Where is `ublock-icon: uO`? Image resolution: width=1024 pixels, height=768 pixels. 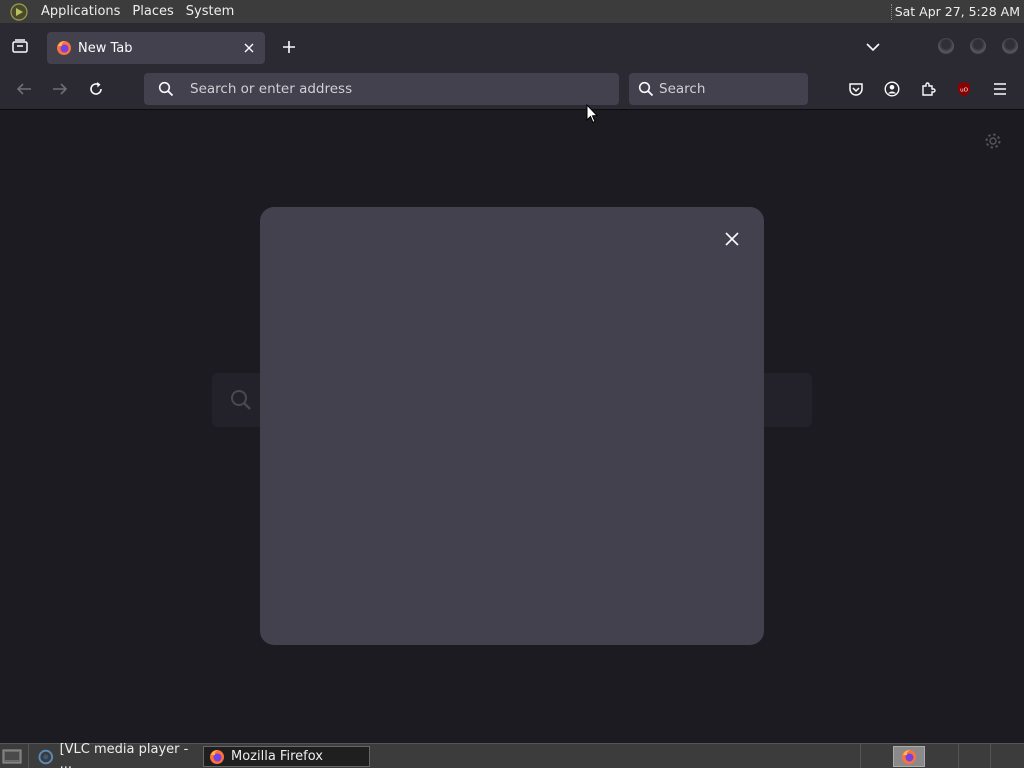
ublock-icon: uO is located at coordinates (964, 89).